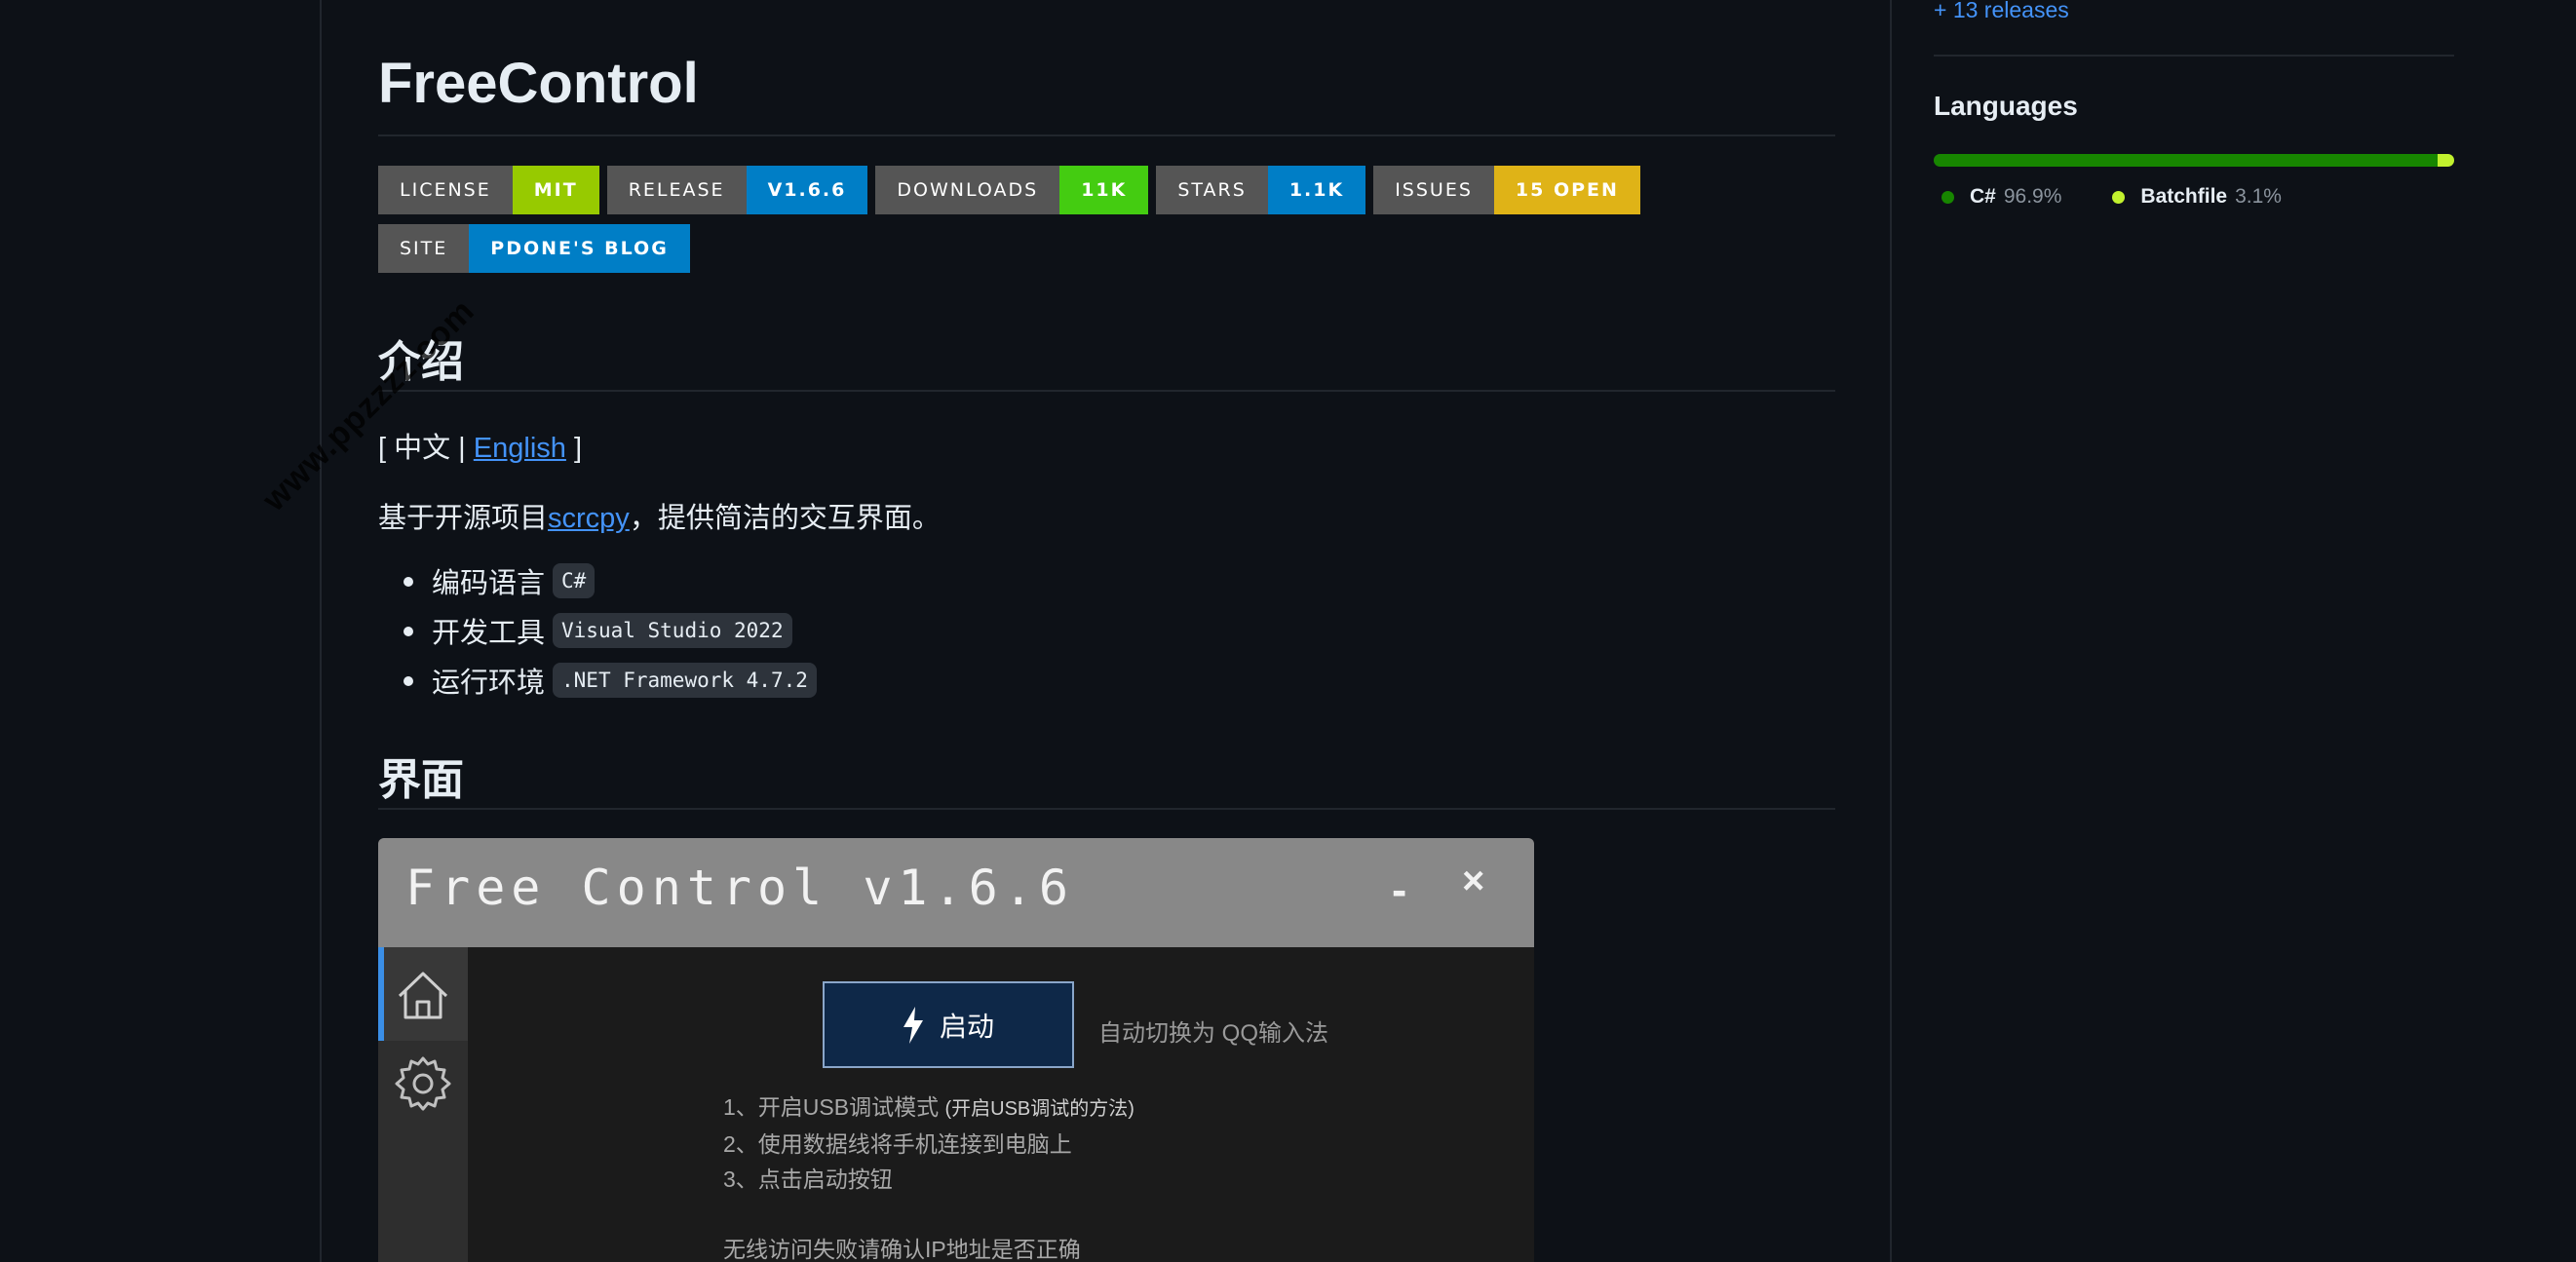 This screenshot has width=2576, height=1262. I want to click on list-item: 编码语言 C#, so click(610, 580).